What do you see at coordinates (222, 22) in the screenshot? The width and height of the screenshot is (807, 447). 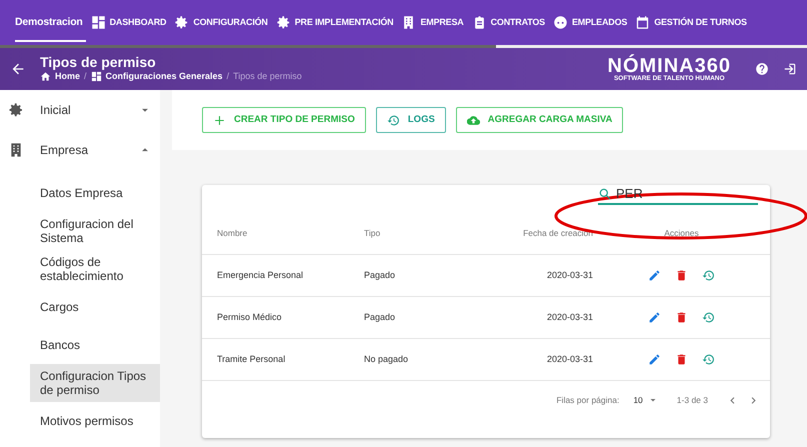 I see `nav-tab: CONFIGURACIÓN` at bounding box center [222, 22].